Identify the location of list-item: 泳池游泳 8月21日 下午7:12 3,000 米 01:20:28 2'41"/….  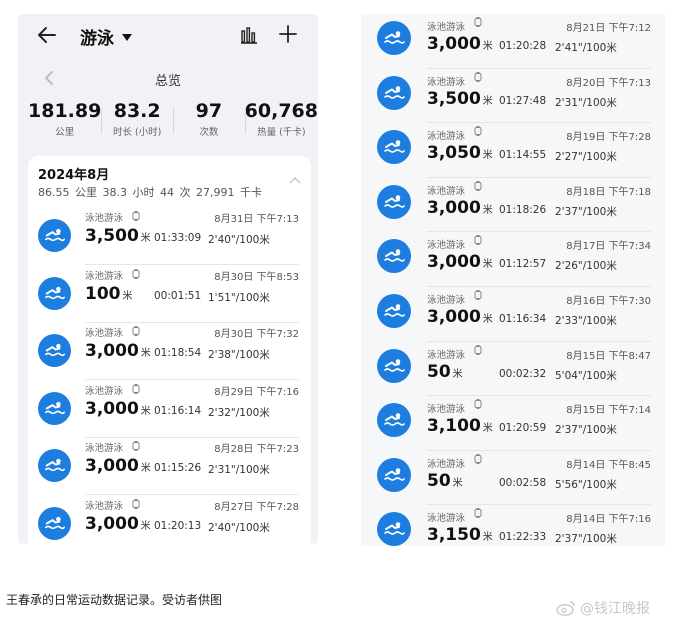
(513, 41).